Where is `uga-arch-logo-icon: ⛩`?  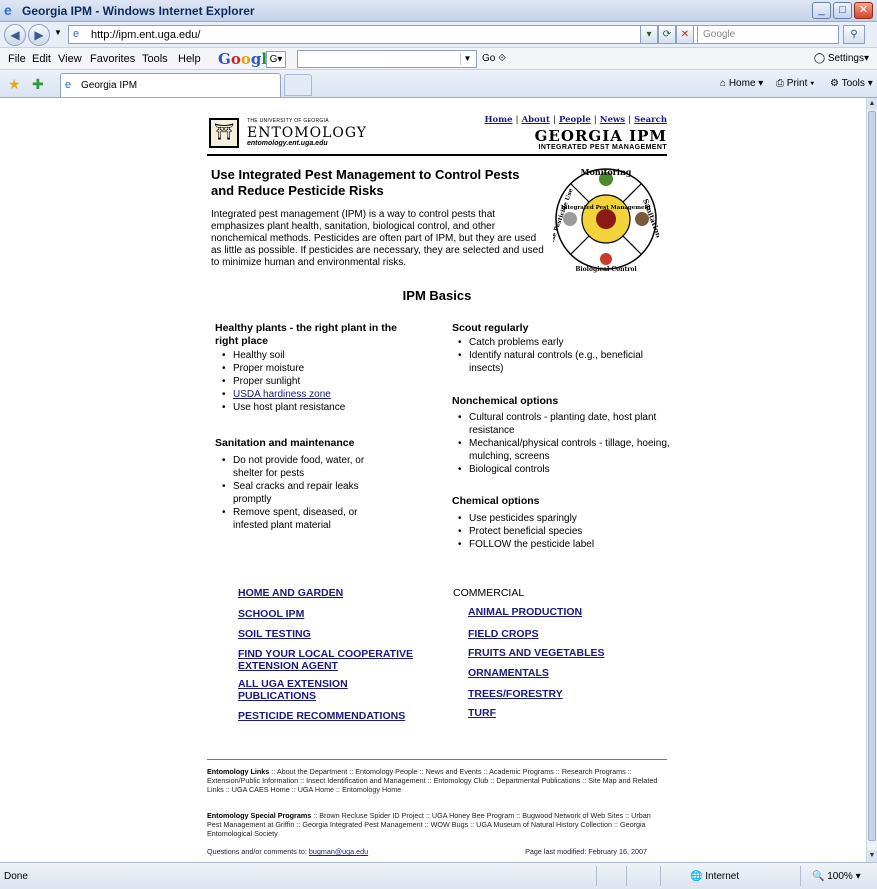 uga-arch-logo-icon: ⛩ is located at coordinates (224, 133).